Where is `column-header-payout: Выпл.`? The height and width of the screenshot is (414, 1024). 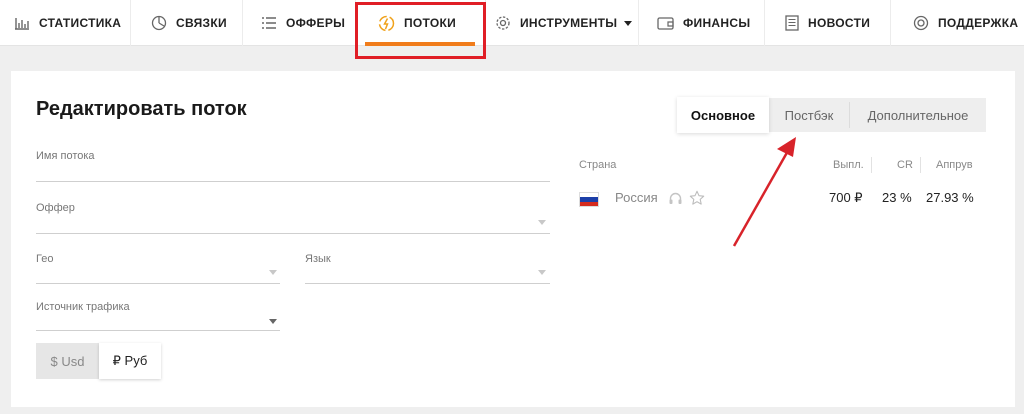 column-header-payout: Выпл. is located at coordinates (848, 165).